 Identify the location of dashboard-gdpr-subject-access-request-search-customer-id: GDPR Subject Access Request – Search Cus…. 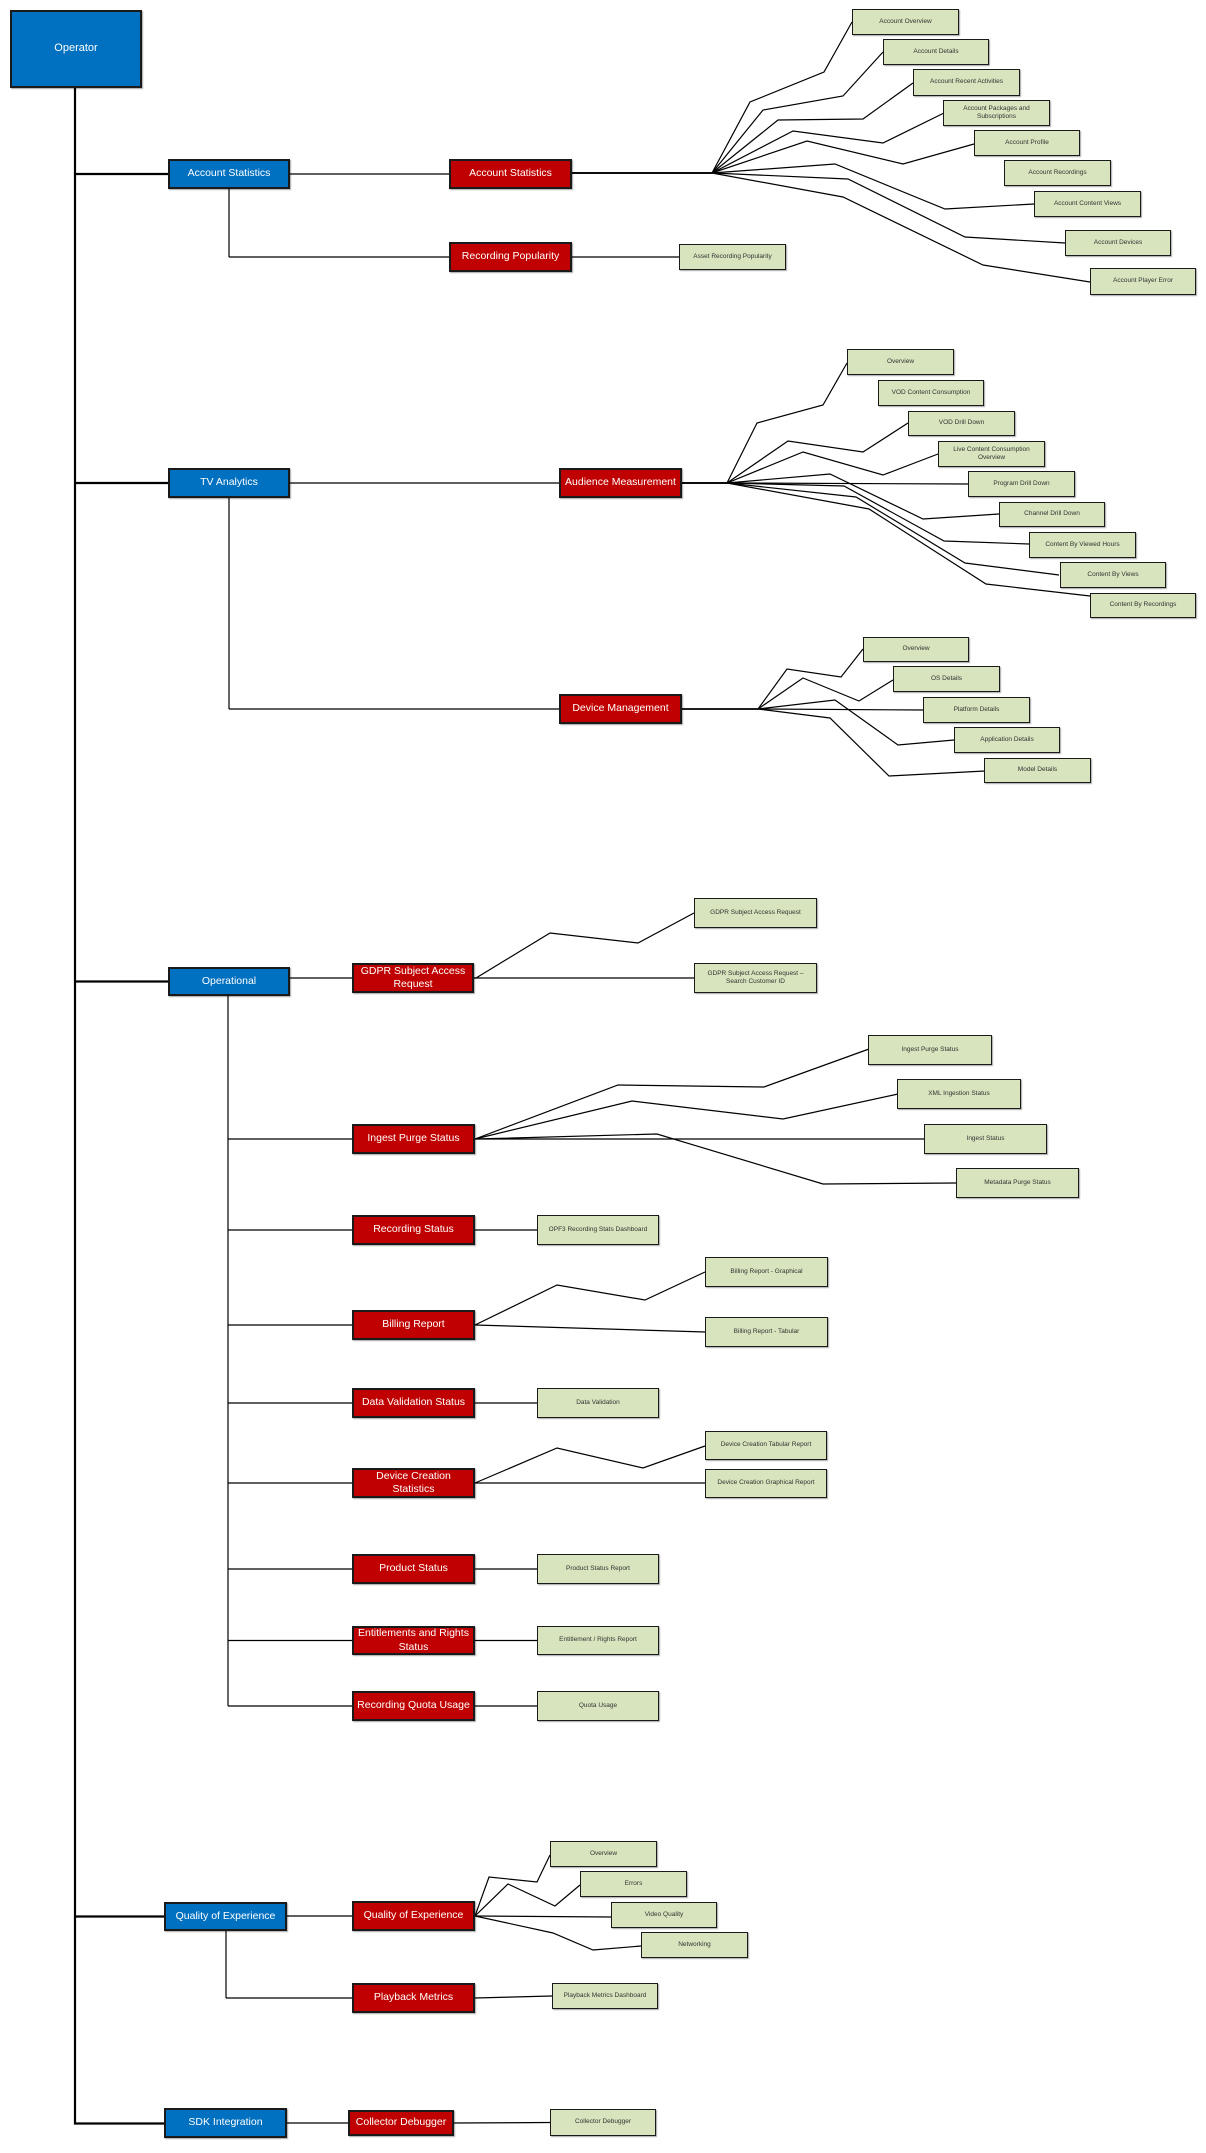
(755, 978).